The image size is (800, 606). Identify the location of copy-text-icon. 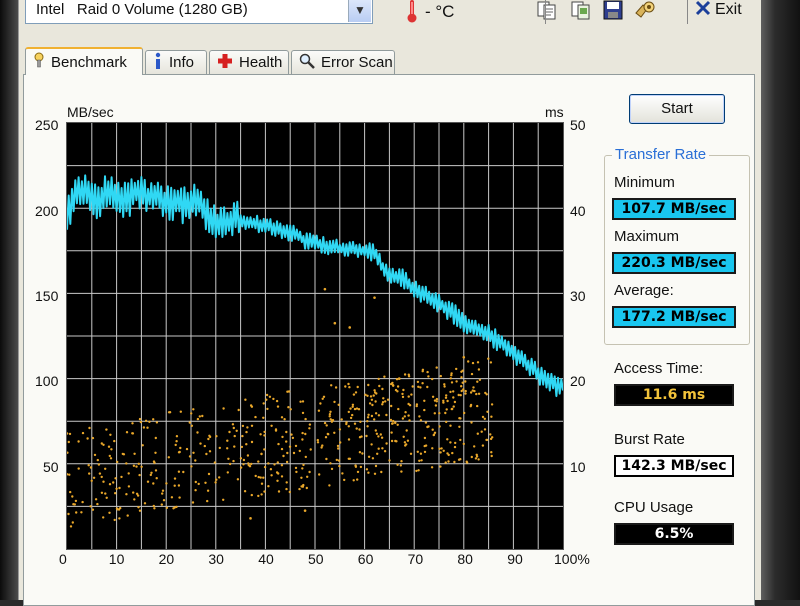
(547, 12).